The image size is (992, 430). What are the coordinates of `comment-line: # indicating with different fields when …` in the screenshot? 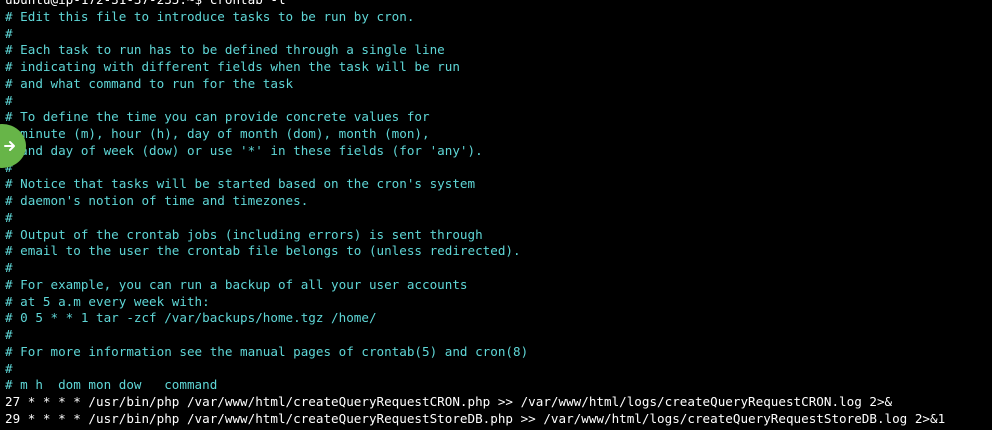 It's located at (232, 66).